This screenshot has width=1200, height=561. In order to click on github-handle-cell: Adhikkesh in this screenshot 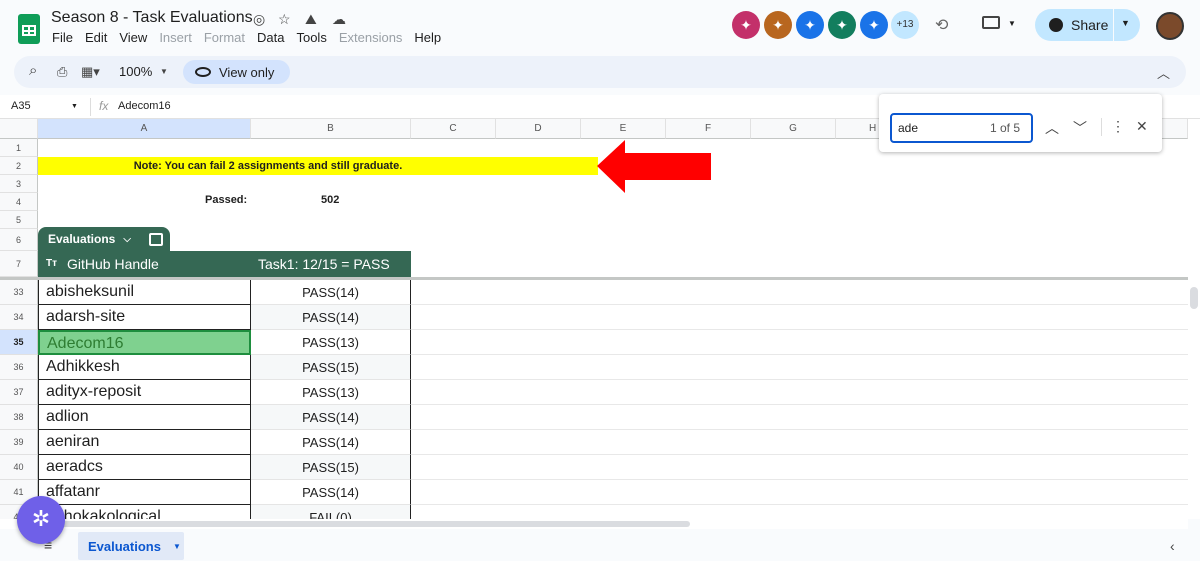, I will do `click(144, 367)`.